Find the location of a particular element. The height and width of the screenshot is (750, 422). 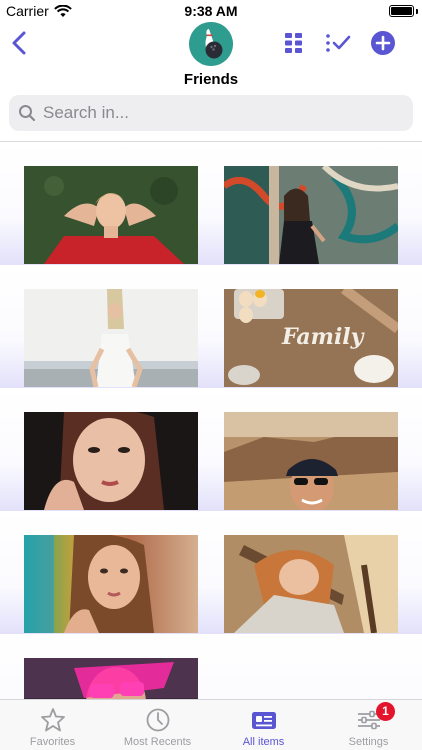

tab-settings: 1 Settings is located at coordinates (368, 725).